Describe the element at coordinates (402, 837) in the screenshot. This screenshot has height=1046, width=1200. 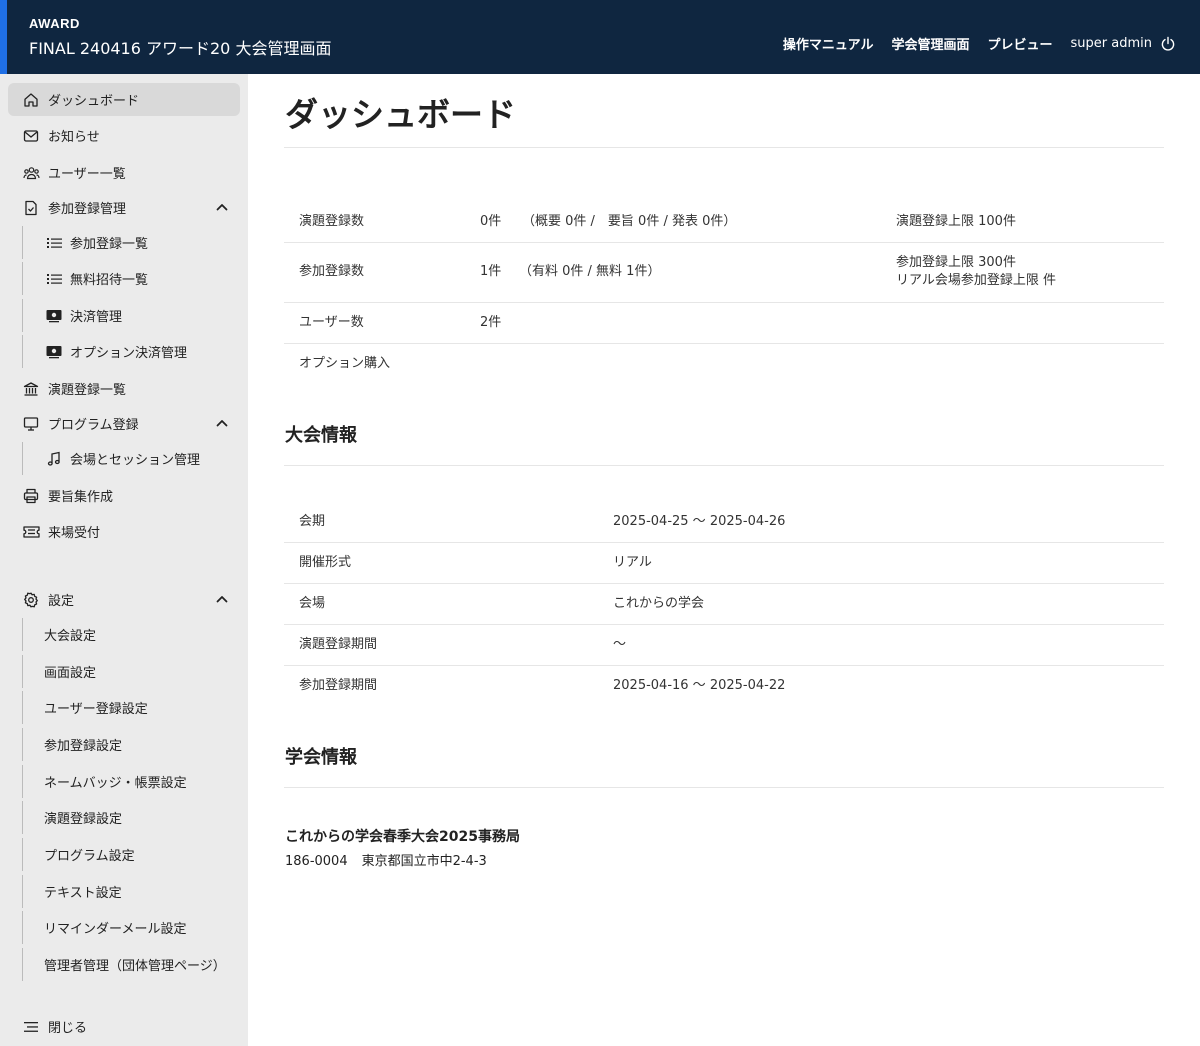
I see `society-office-name: これからの学会春季大会2025事務局` at that location.